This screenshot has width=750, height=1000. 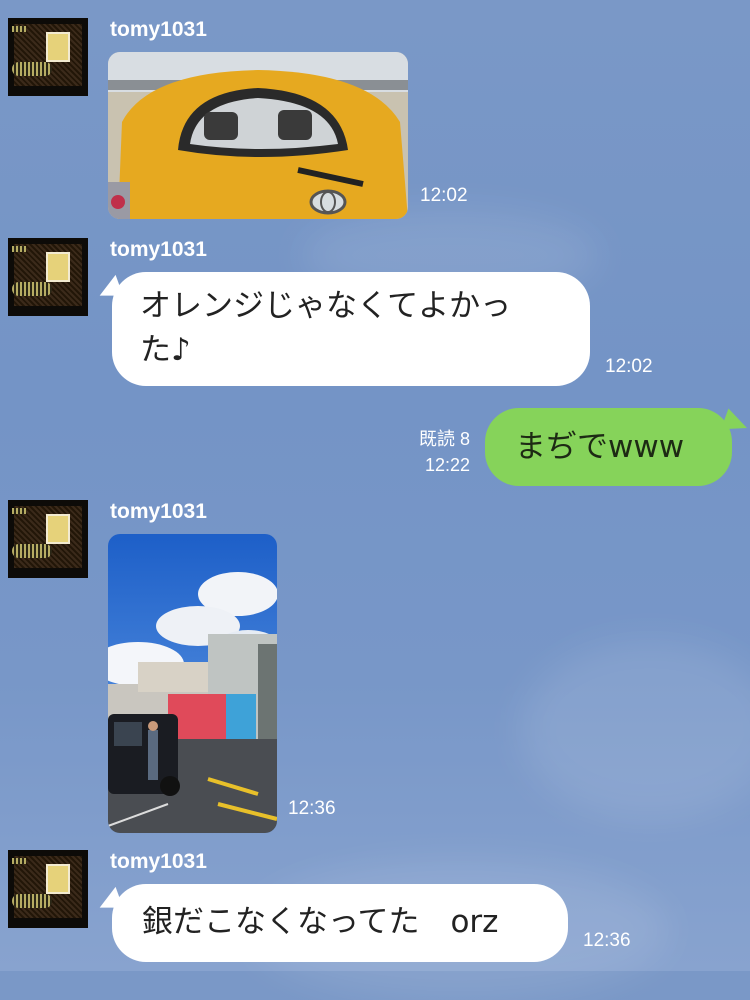 What do you see at coordinates (447, 465) in the screenshot?
I see `message-time: 12:22` at bounding box center [447, 465].